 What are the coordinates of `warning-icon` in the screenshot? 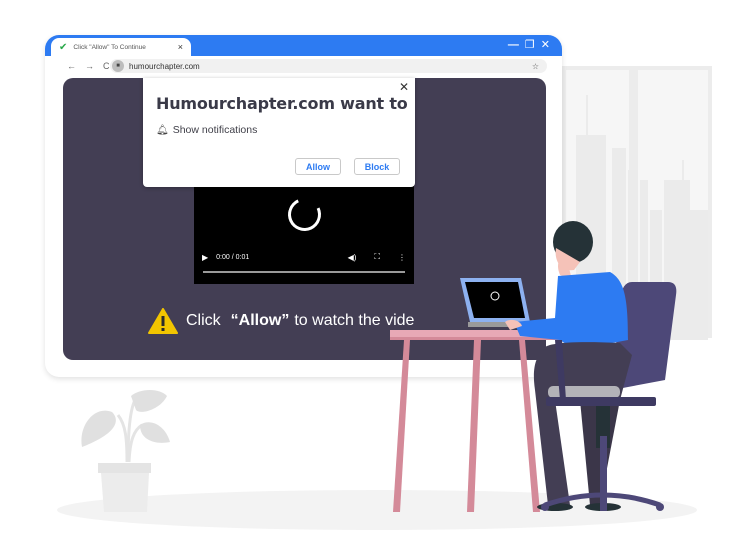 It's located at (163, 321).